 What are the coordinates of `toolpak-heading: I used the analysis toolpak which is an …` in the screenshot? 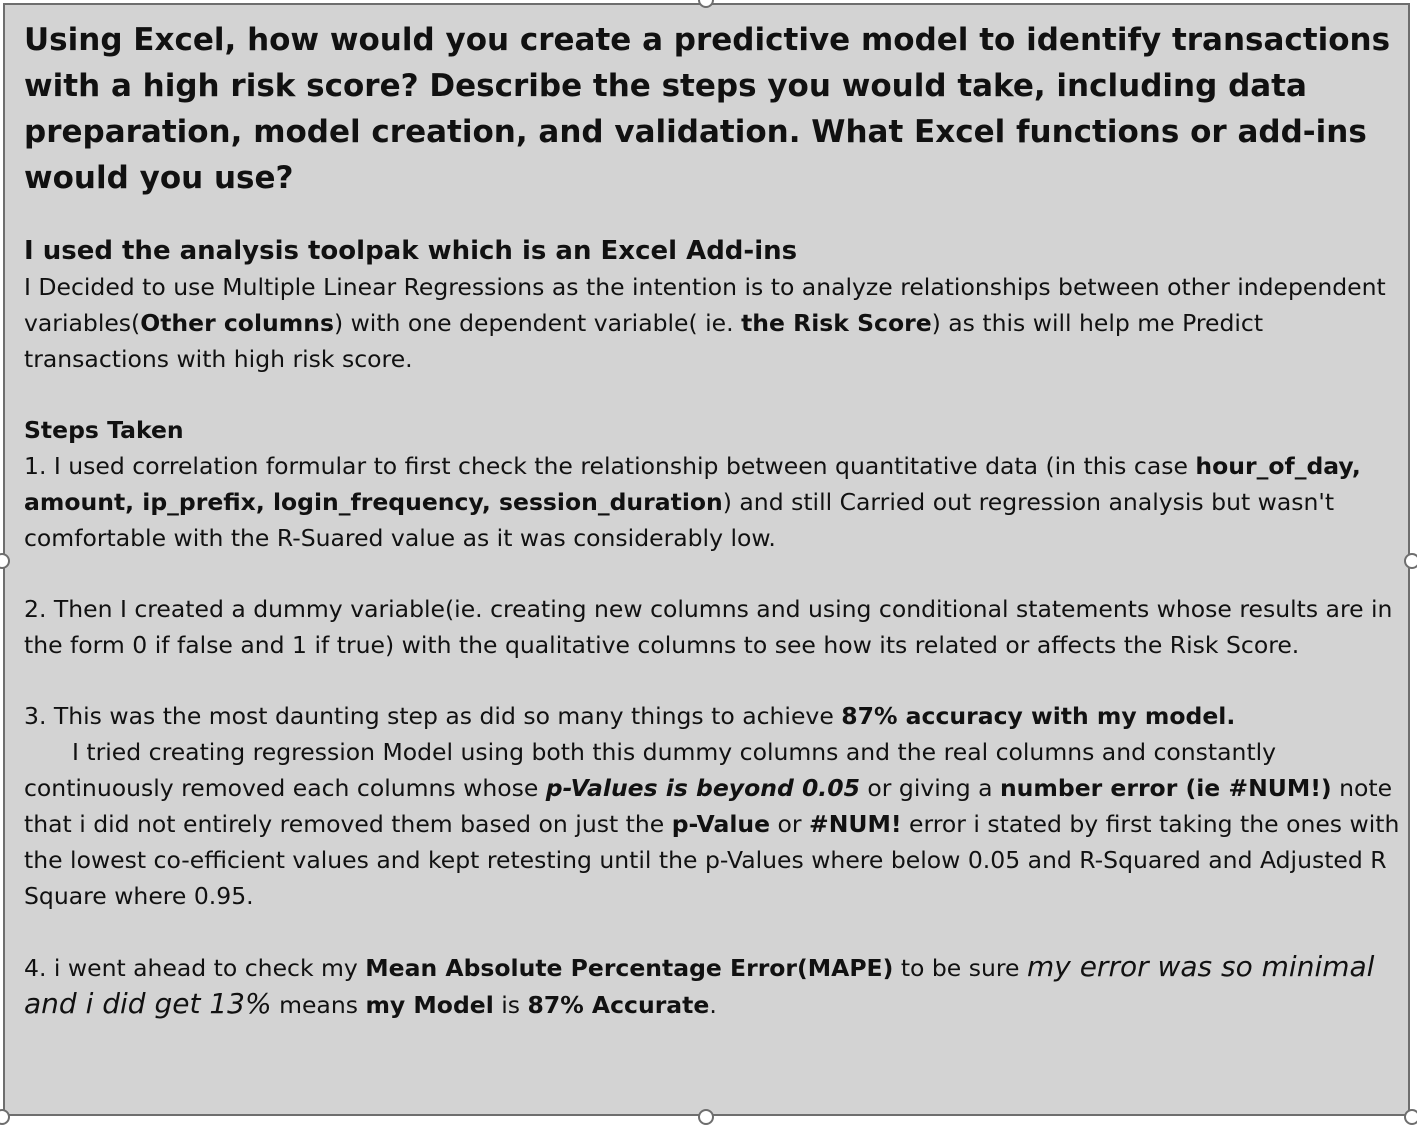 It's located at (411, 251).